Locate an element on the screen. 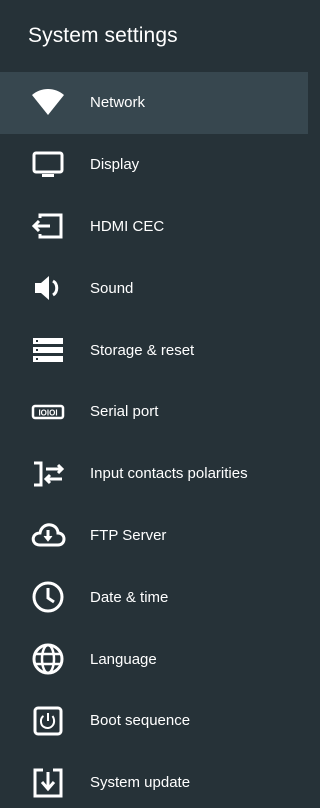 This screenshot has width=320, height=808. menu-item-language: Language is located at coordinates (154, 659).